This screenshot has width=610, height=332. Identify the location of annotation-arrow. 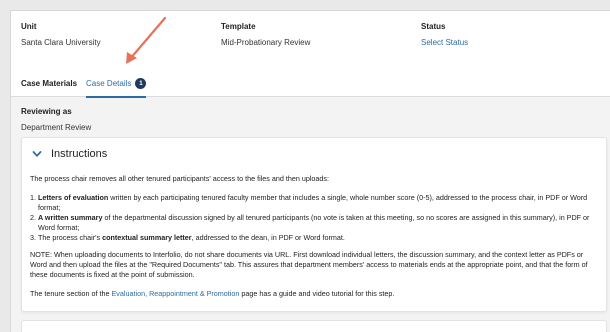
(146, 40).